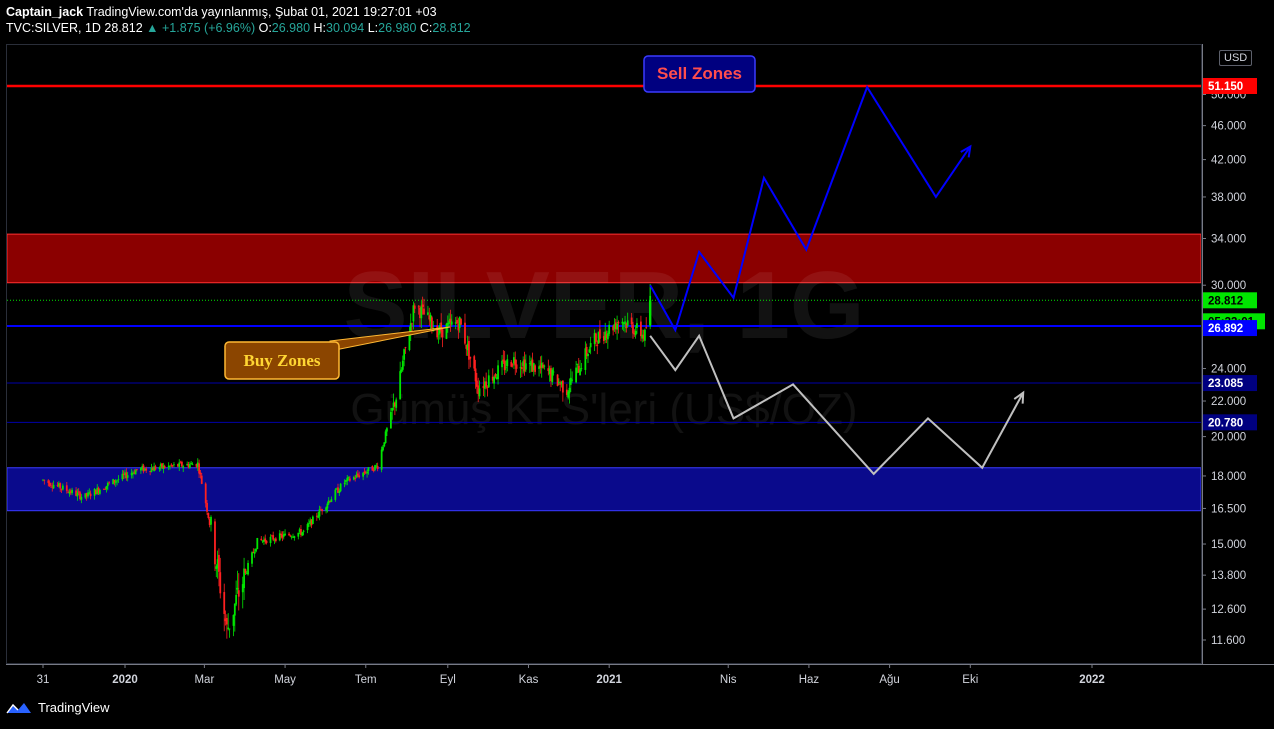 This screenshot has width=1274, height=729. What do you see at coordinates (699, 74) in the screenshot?
I see `sell-zones-label: Sell Zones` at bounding box center [699, 74].